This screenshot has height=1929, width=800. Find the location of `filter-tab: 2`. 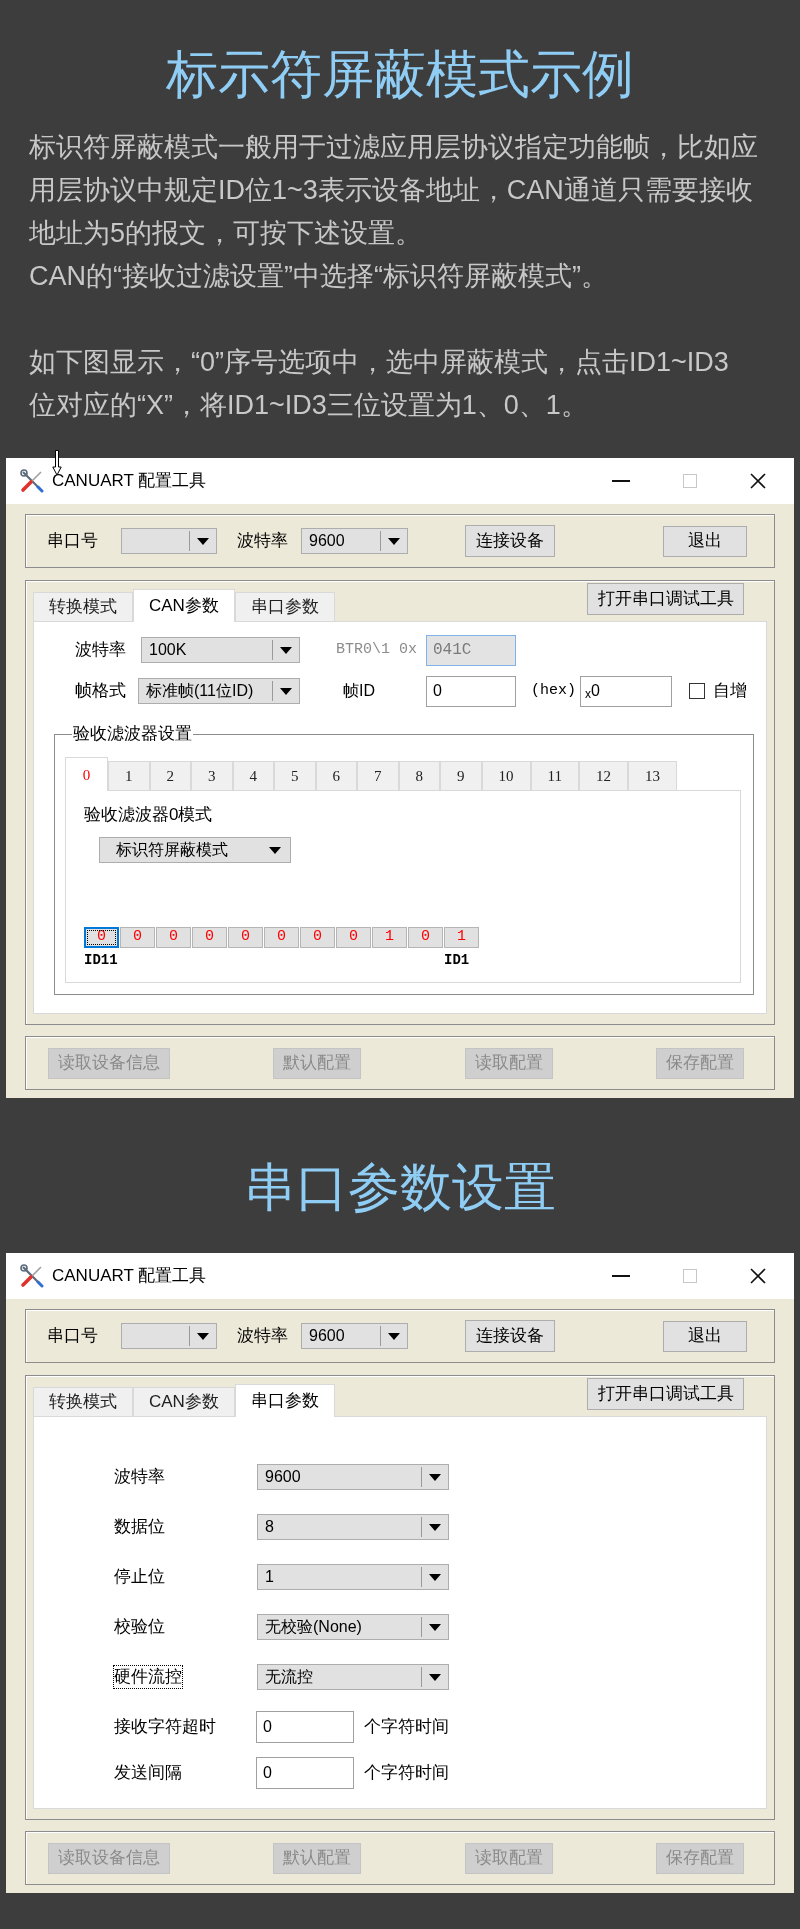

filter-tab: 2 is located at coordinates (170, 775).